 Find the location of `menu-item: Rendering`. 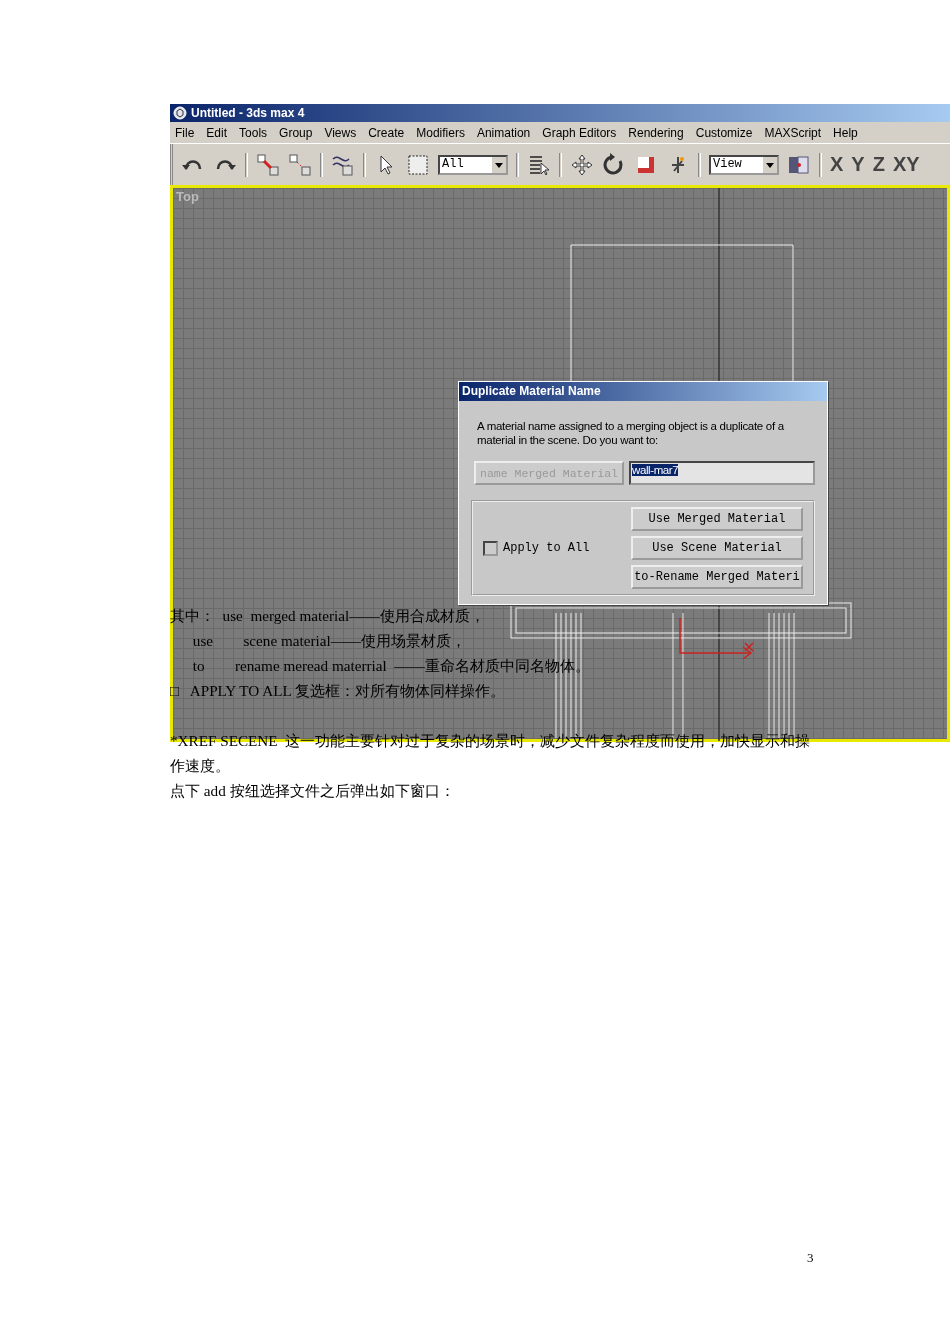

menu-item: Rendering is located at coordinates (656, 132).